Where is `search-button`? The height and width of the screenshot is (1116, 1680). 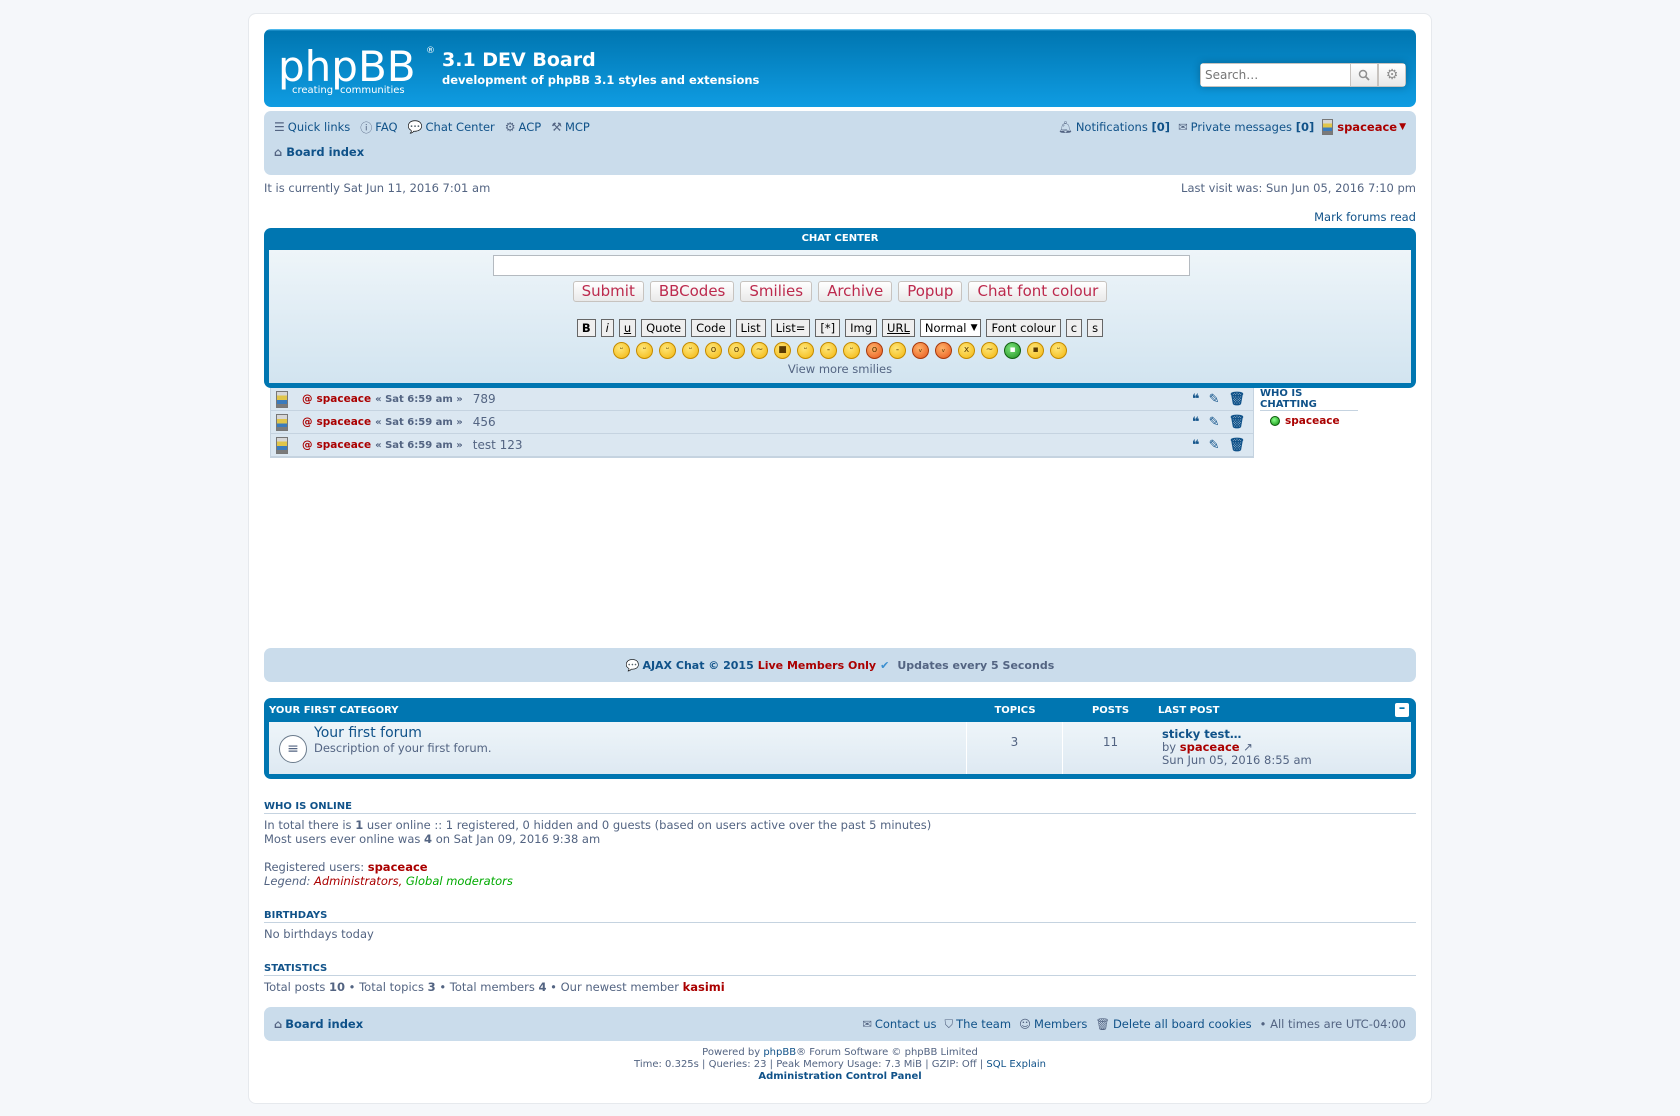 search-button is located at coordinates (1364, 75).